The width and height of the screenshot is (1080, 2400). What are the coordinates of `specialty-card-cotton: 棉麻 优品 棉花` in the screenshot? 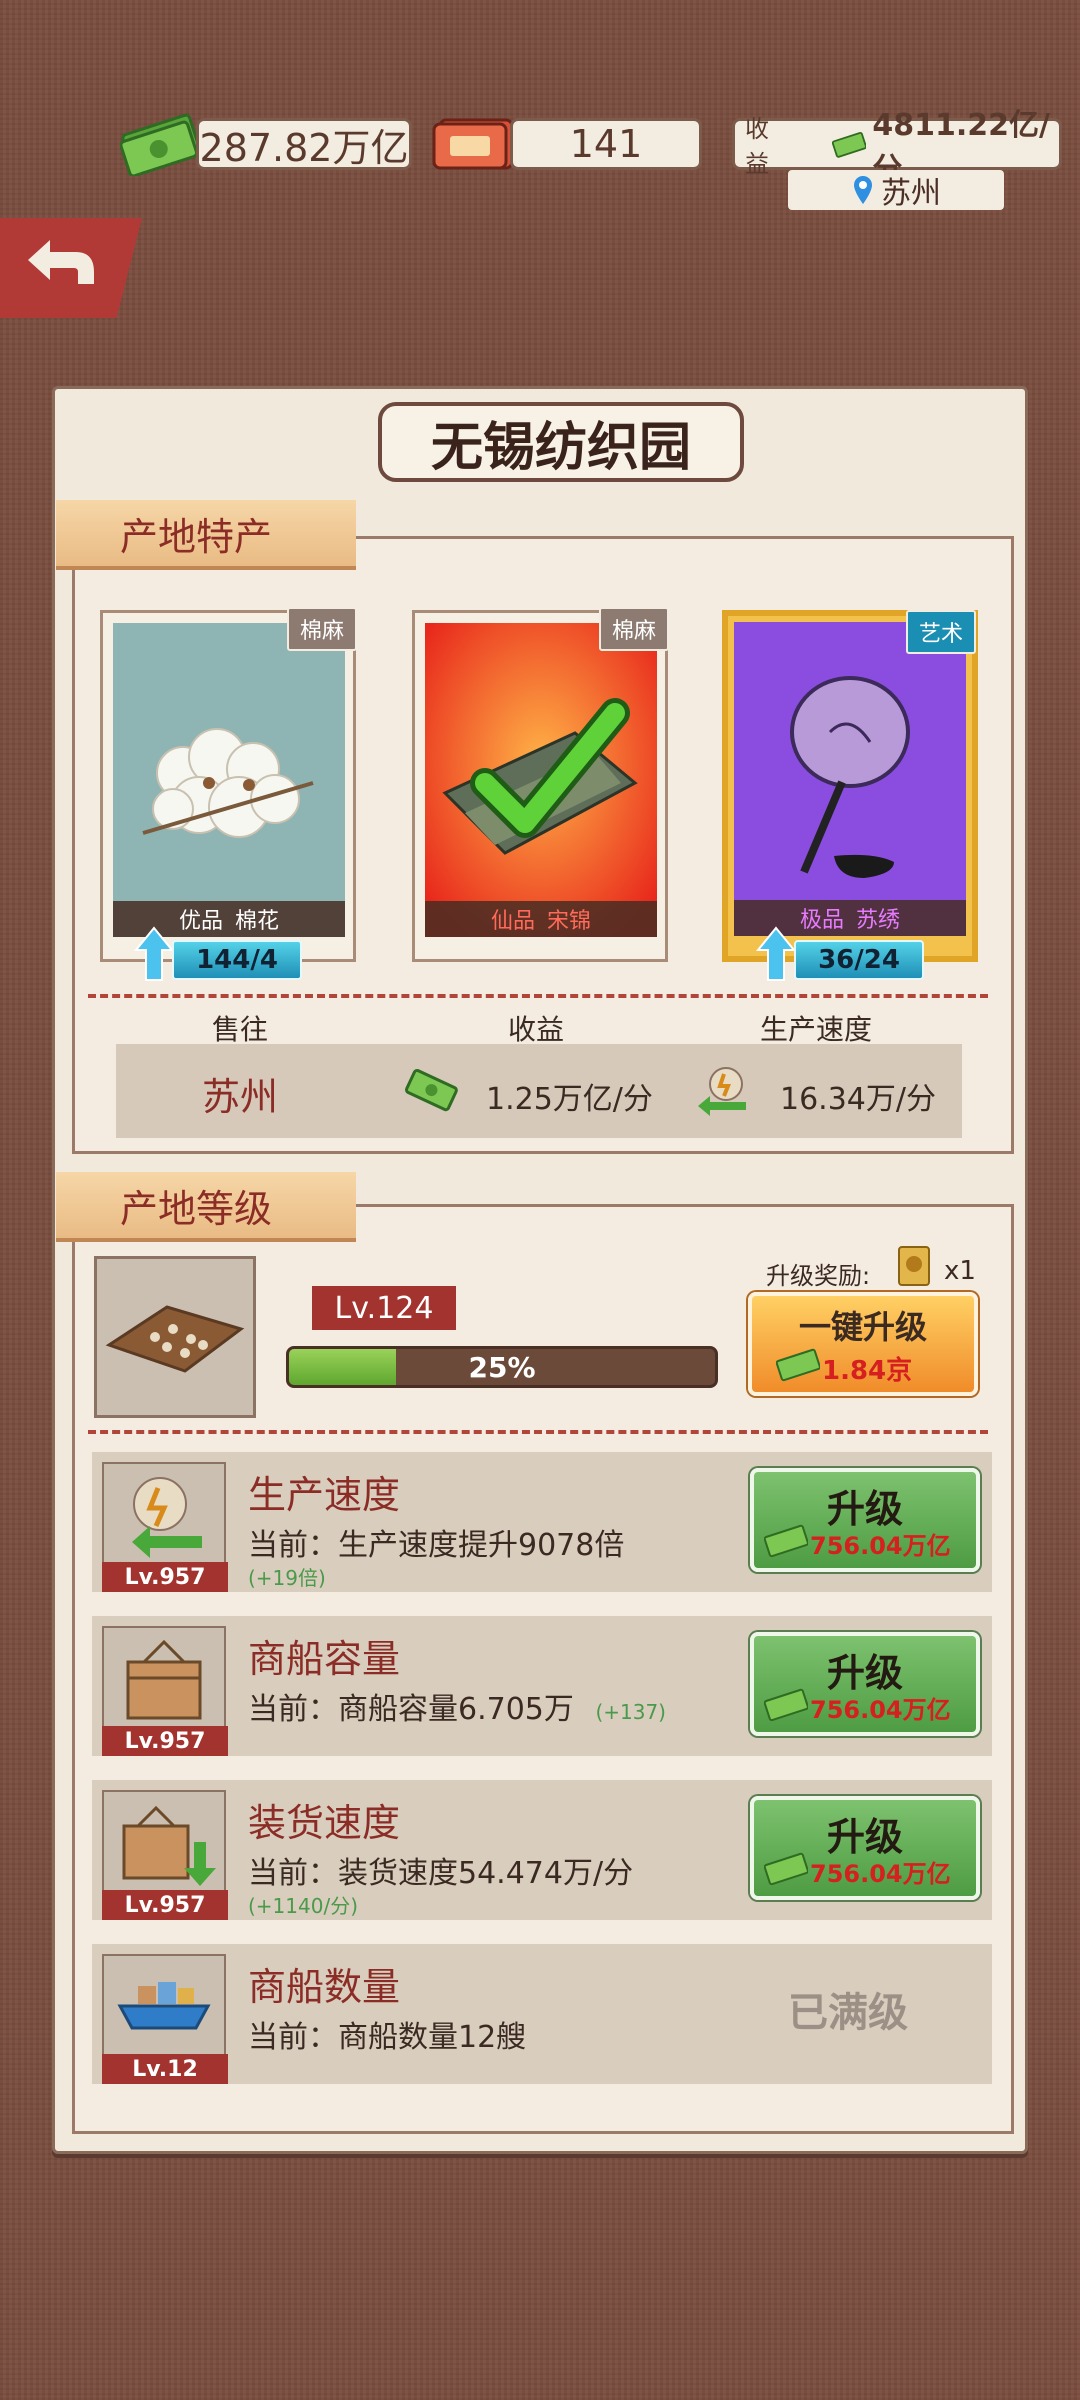 It's located at (228, 784).